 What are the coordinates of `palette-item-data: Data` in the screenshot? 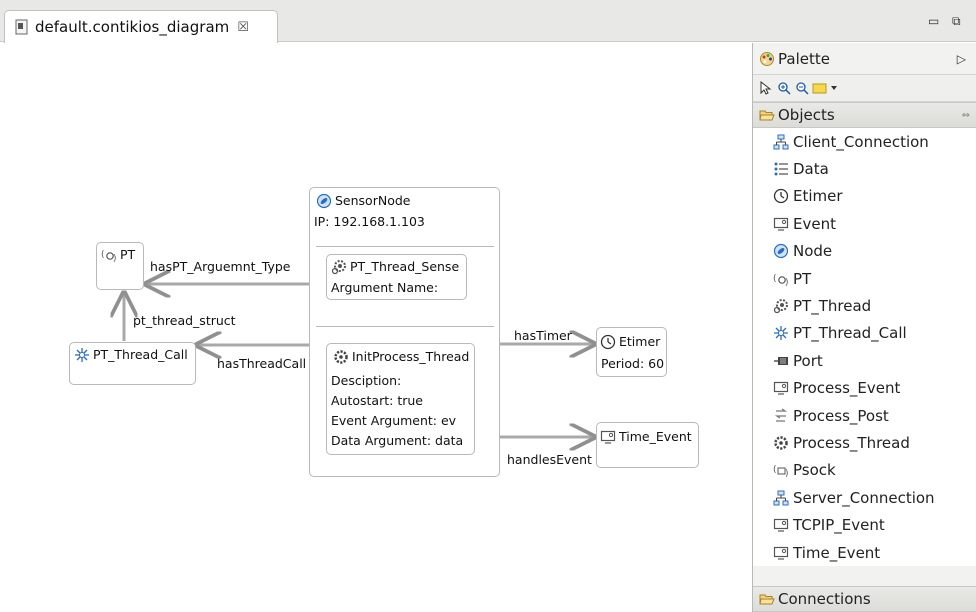 It's located at (864, 168).